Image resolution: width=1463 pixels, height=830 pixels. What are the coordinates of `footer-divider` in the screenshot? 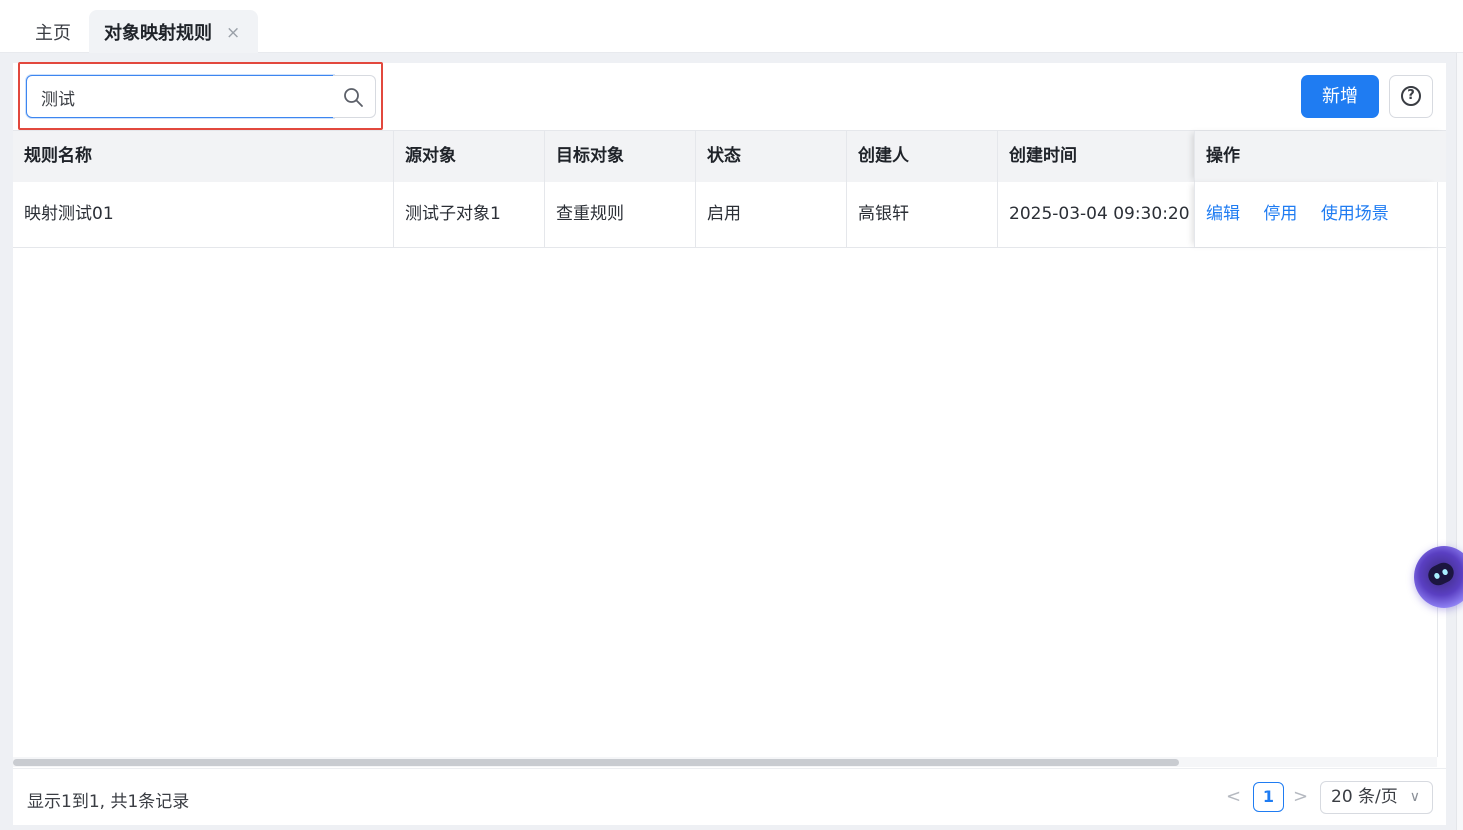 It's located at (729, 768).